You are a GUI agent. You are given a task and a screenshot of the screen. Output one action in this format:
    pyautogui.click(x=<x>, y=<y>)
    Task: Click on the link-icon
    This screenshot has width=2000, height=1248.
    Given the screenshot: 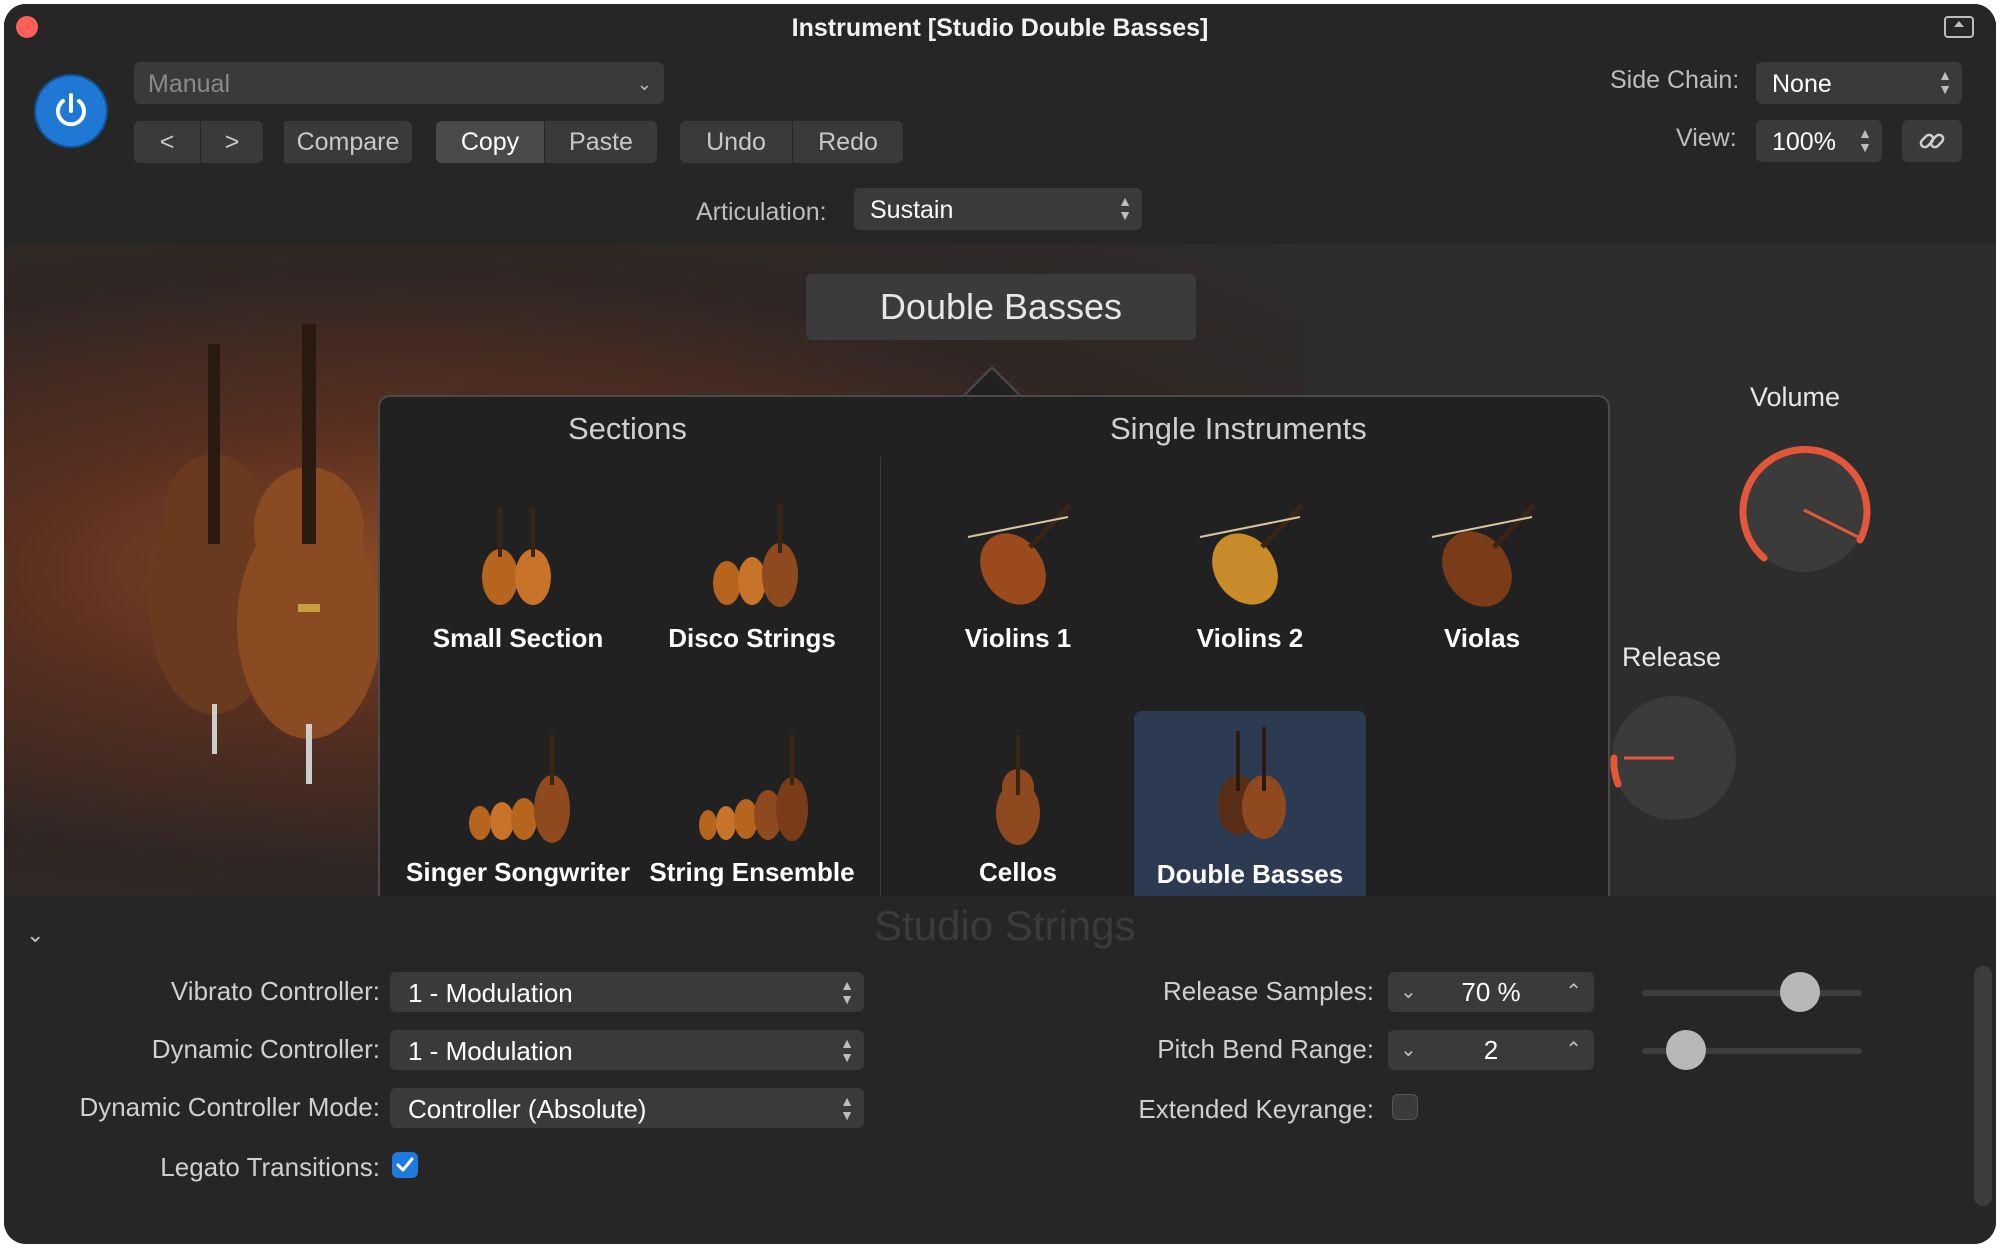 What is the action you would take?
    pyautogui.click(x=1932, y=141)
    